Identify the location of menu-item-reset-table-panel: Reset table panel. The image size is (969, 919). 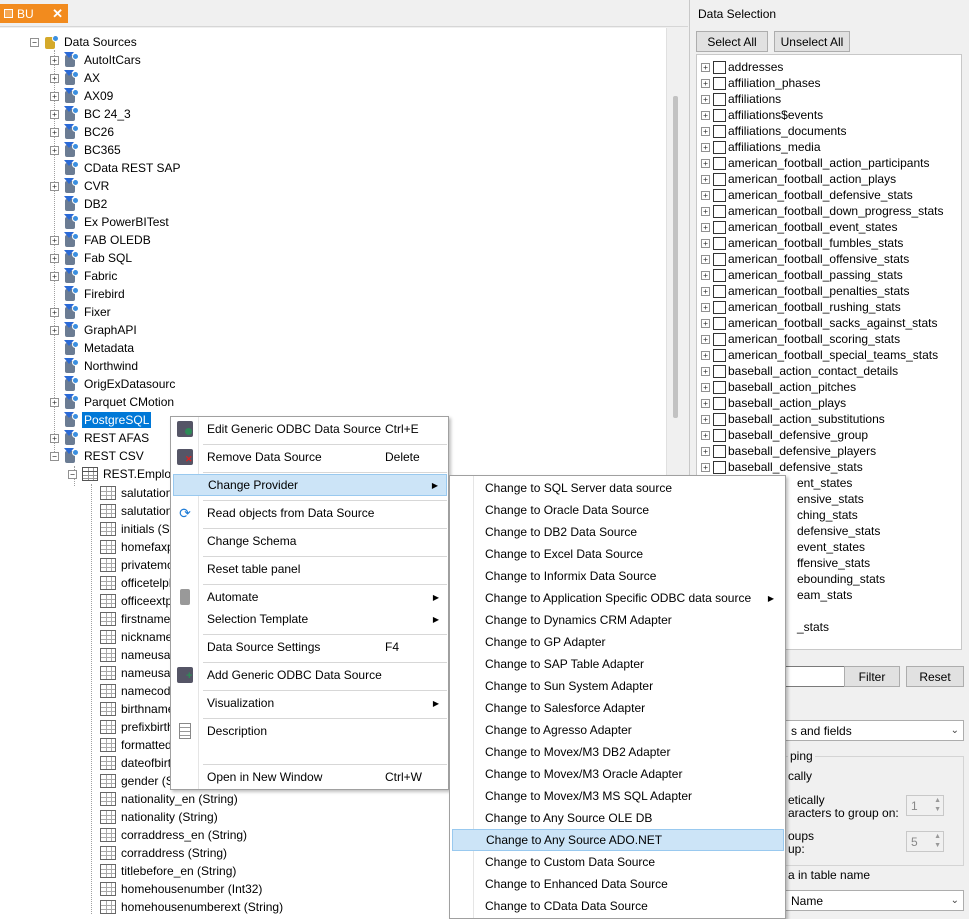
(310, 569).